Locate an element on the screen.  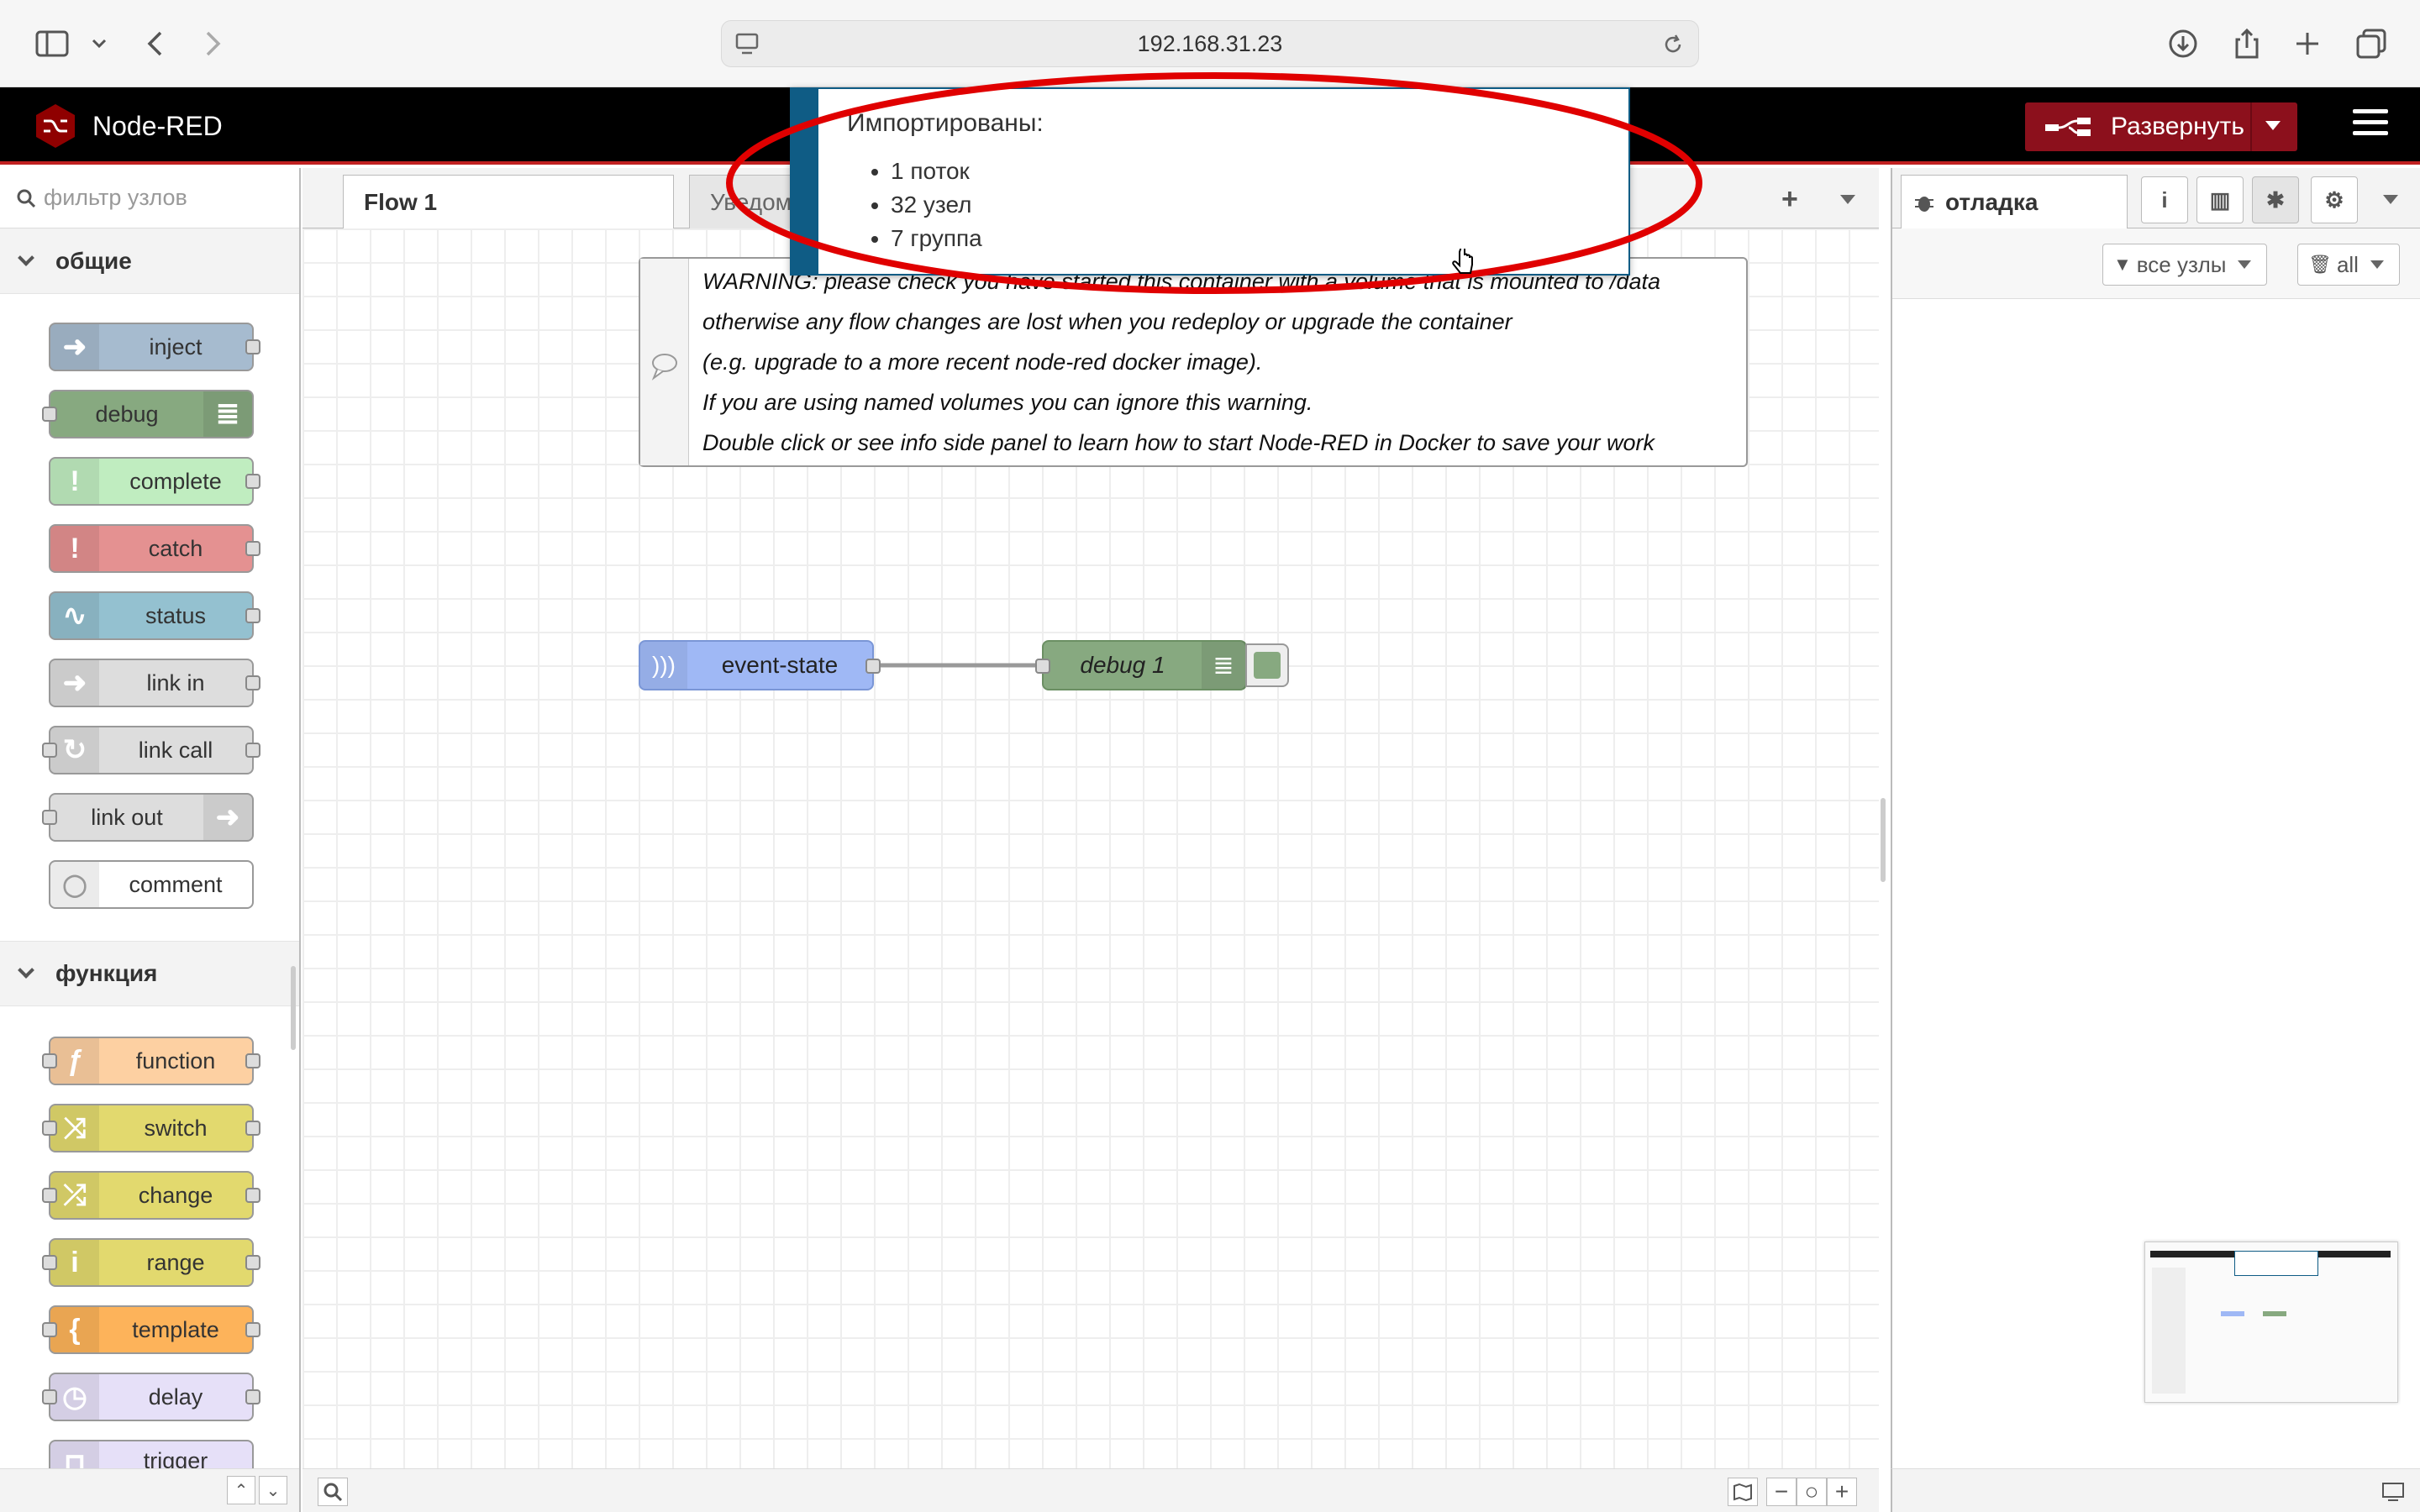
tab-debug-label: отладка is located at coordinates (1992, 201).